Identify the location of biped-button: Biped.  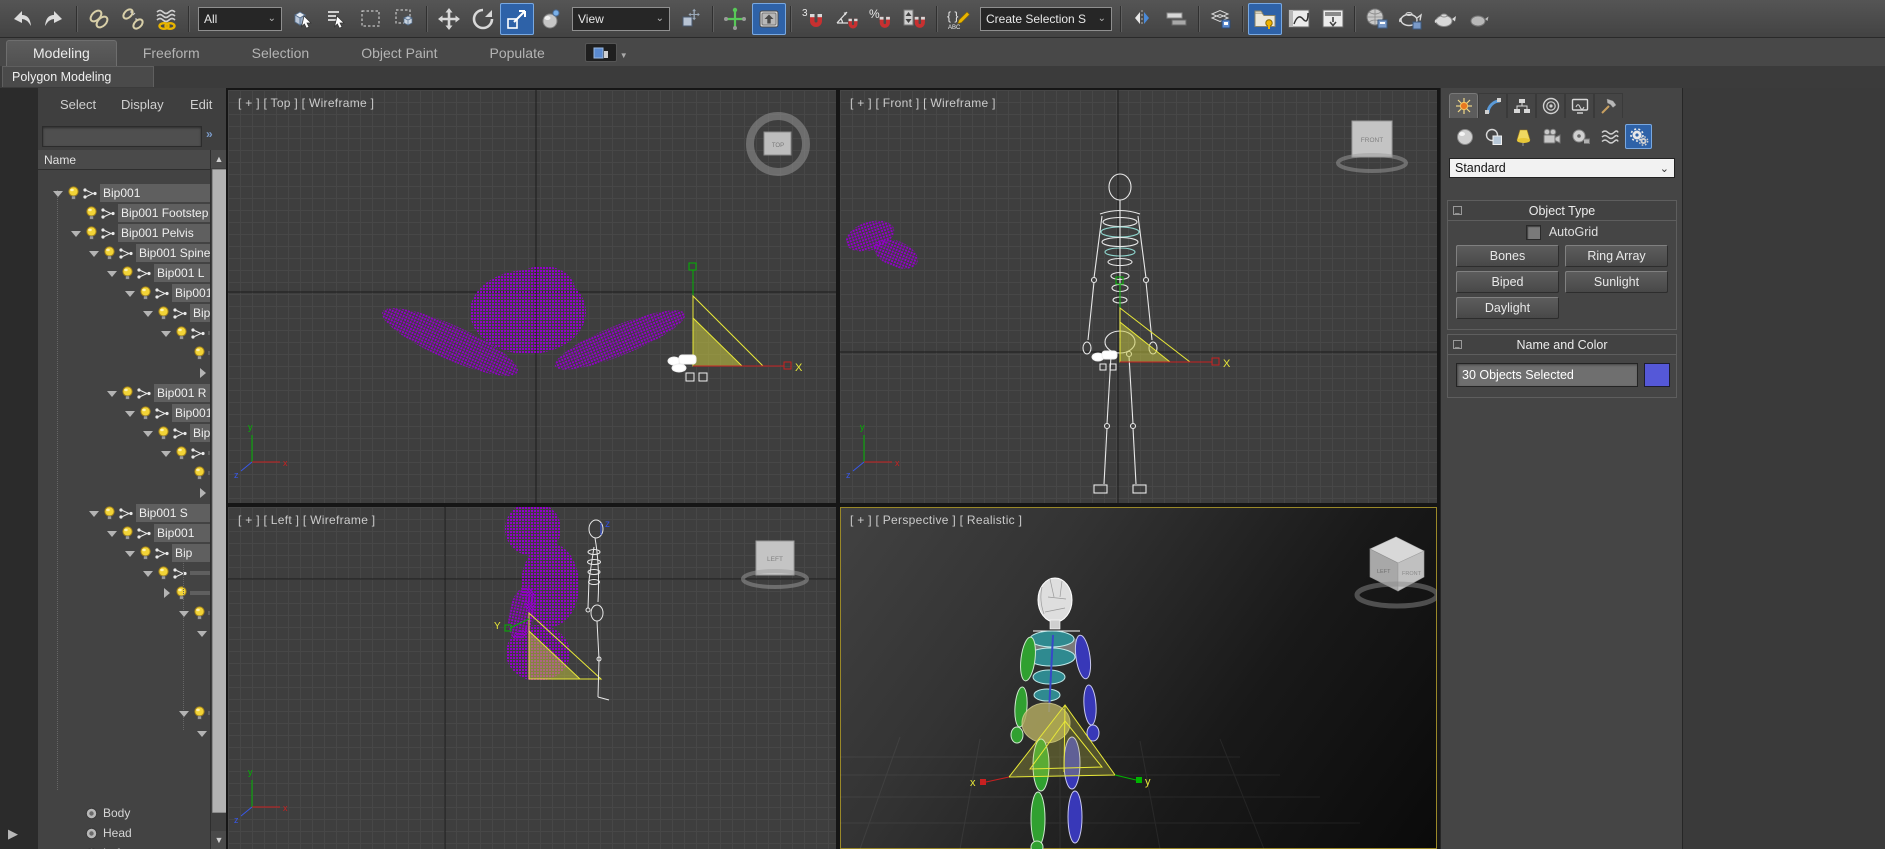
(1507, 282).